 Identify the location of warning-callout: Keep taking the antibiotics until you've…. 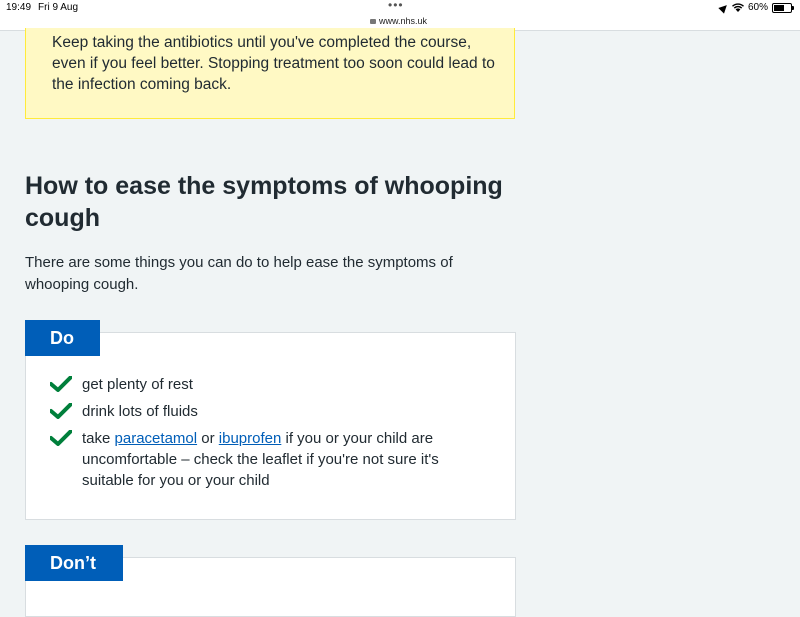
(270, 73).